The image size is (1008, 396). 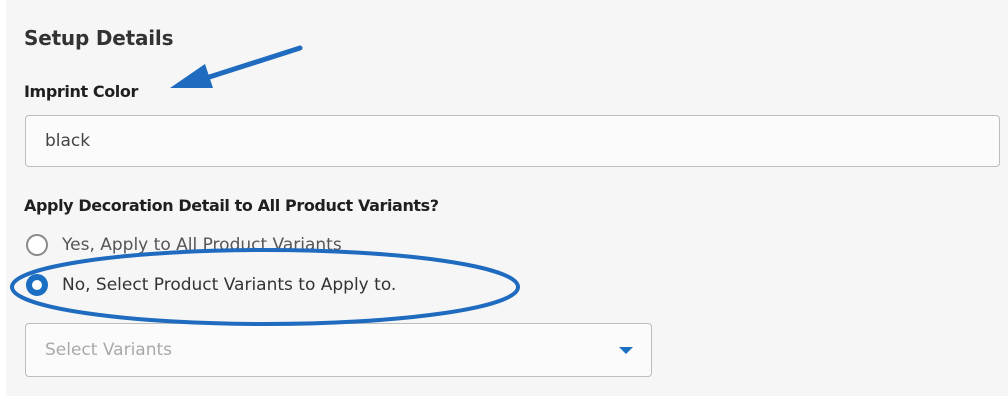 I want to click on radio-option-yes: Yes, Apply to All Product Variants, so click(x=184, y=245).